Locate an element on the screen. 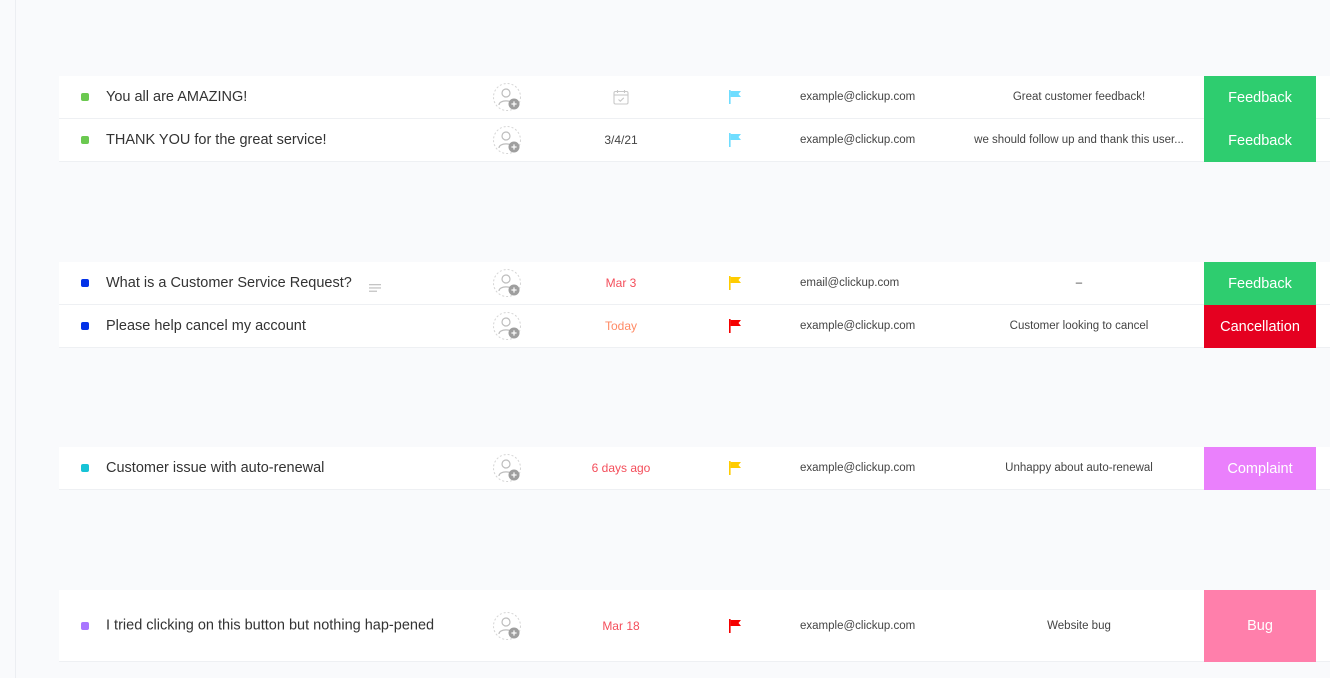 This screenshot has width=1330, height=678. note-field: – is located at coordinates (1079, 283).